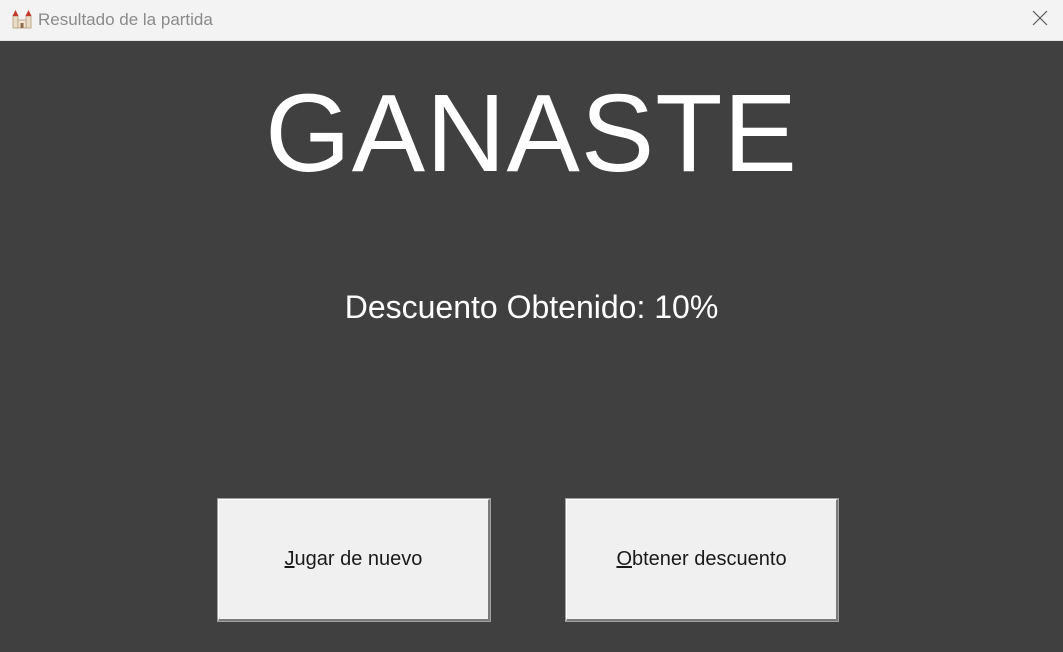  Describe the element at coordinates (531, 20) in the screenshot. I see `title-bar: Resultado de la partida` at that location.